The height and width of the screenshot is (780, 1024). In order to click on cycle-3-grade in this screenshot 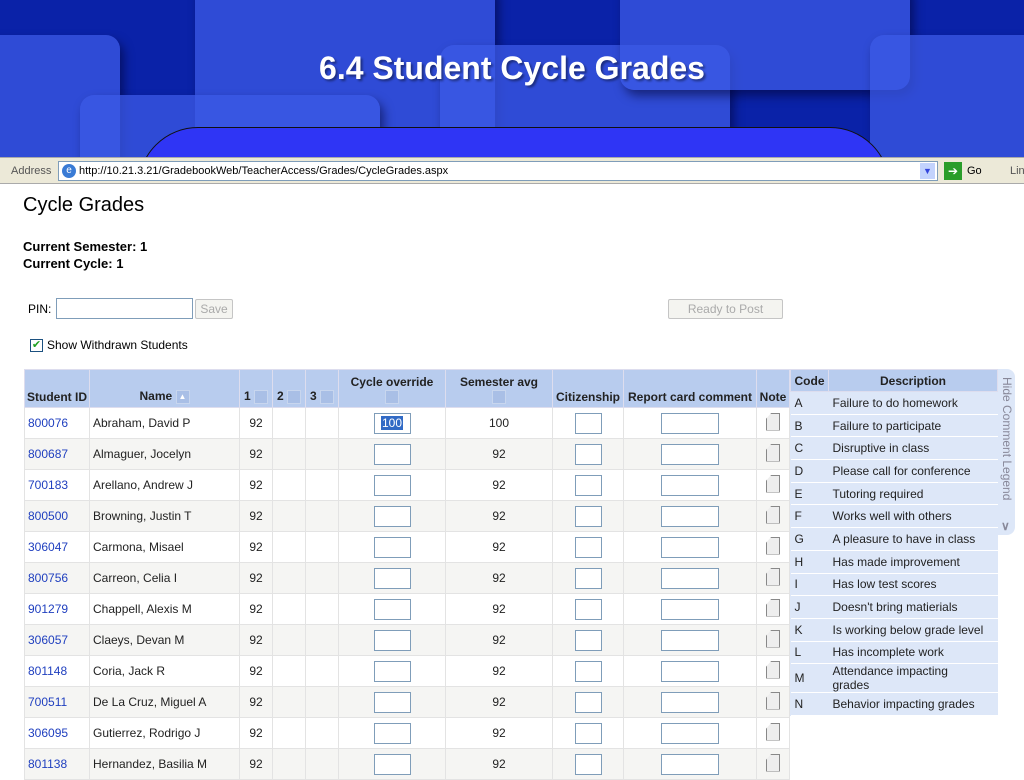, I will do `click(322, 609)`.